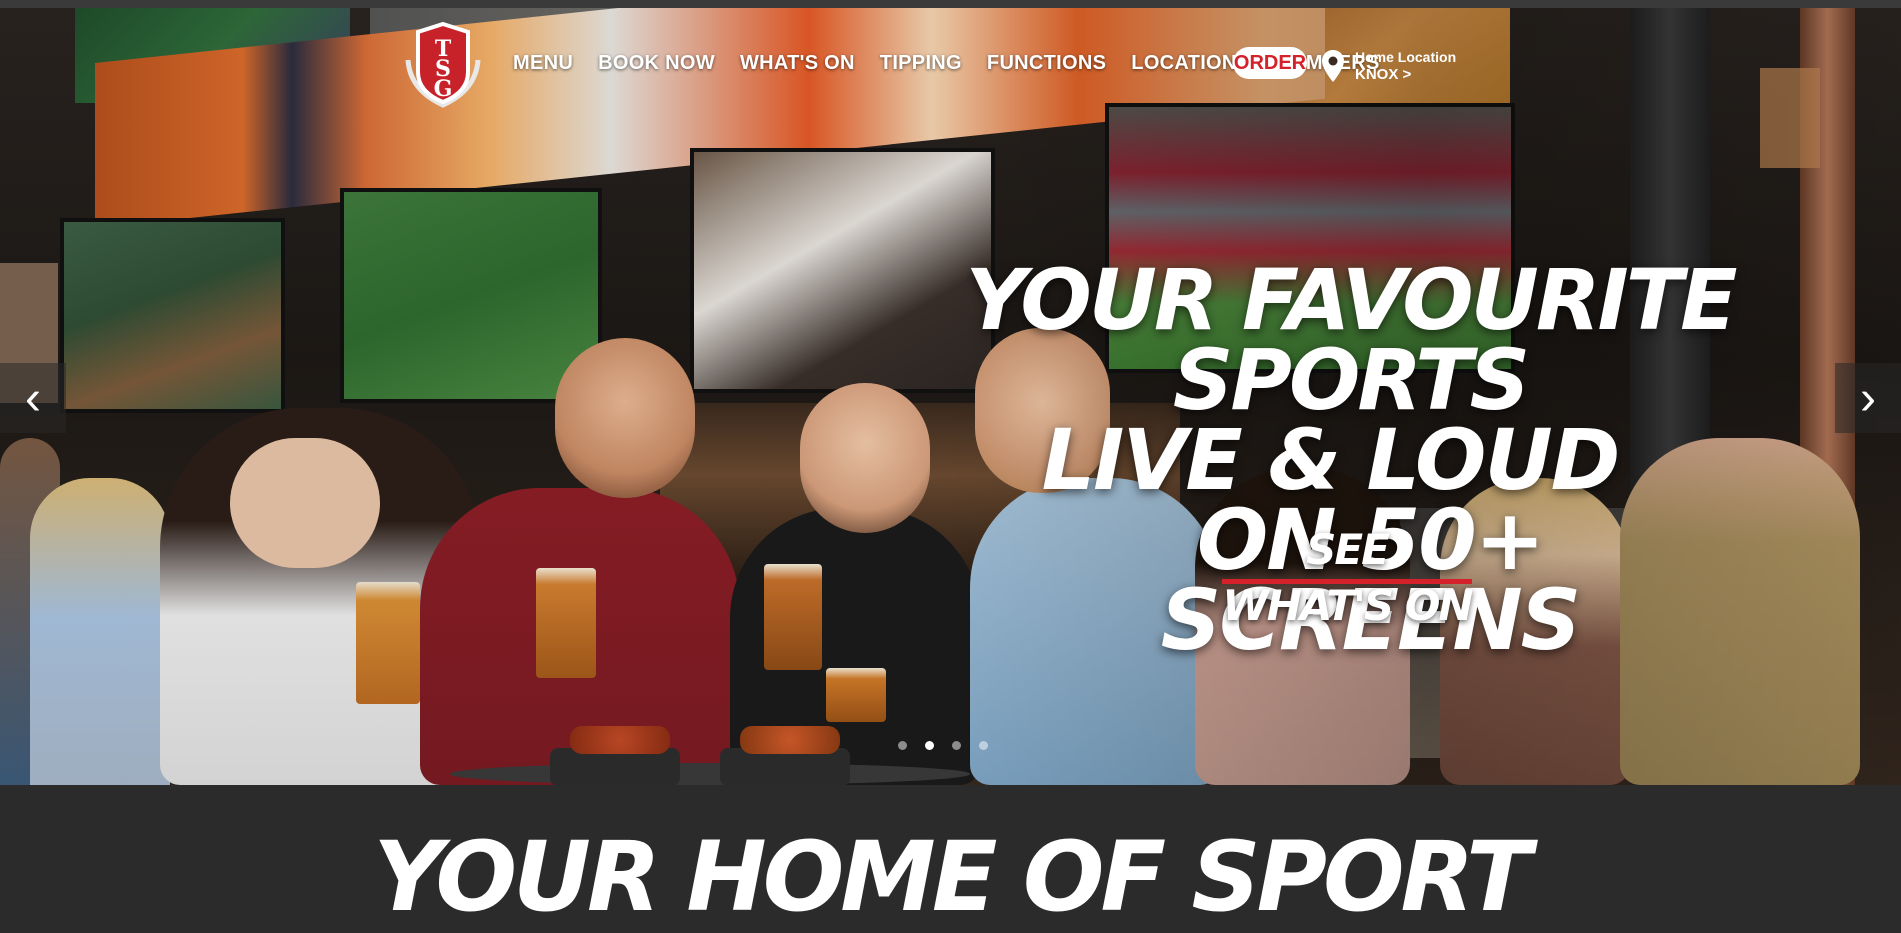 This screenshot has height=933, width=1901. Describe the element at coordinates (443, 89) in the screenshot. I see `logo-letter-g: G` at that location.